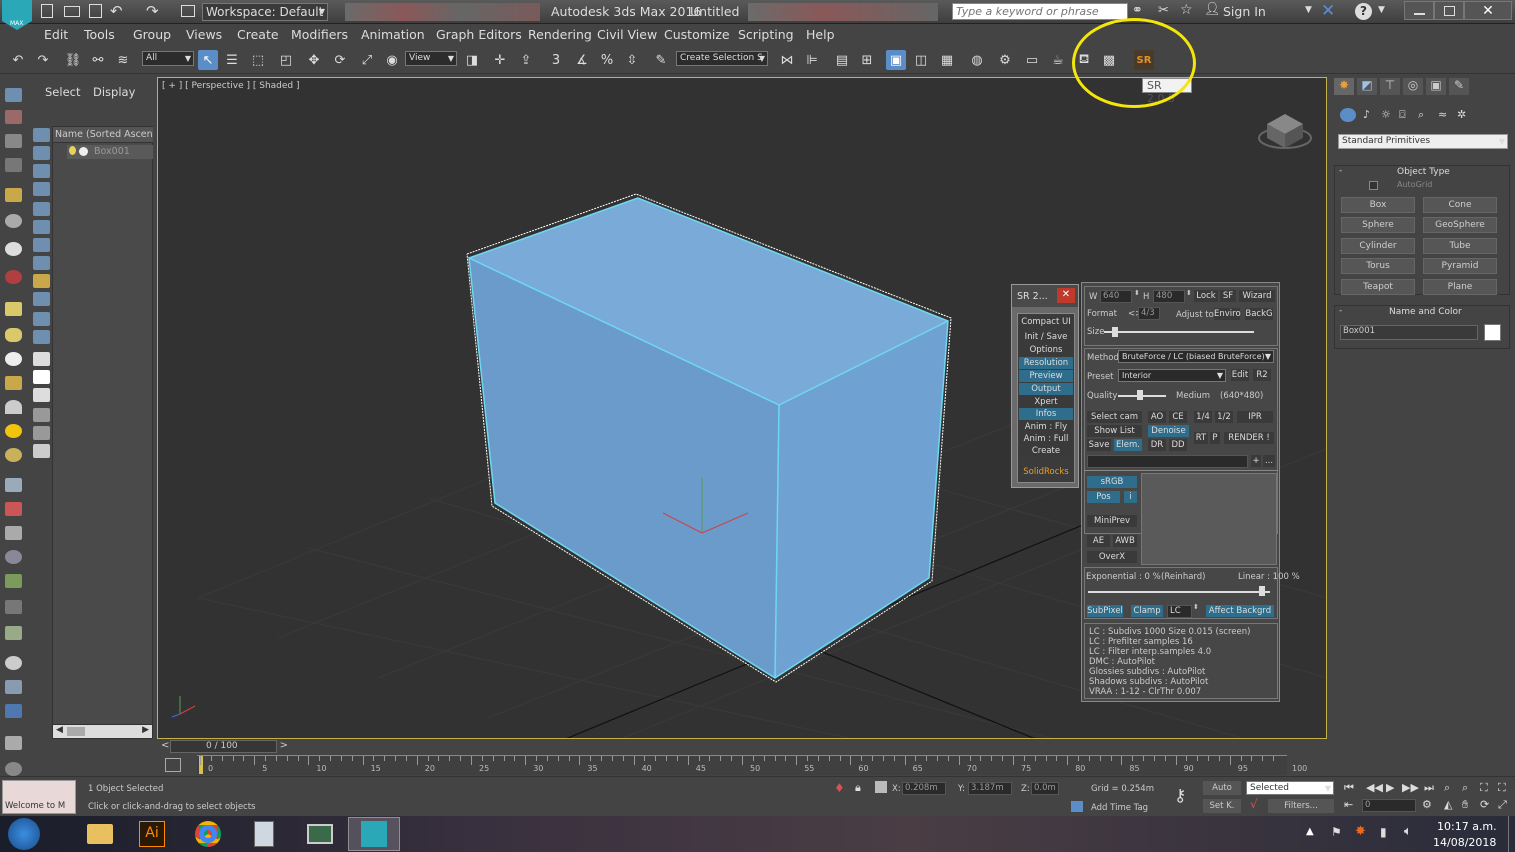 The width and height of the screenshot is (1515, 852). Describe the element at coordinates (1105, 611) in the screenshot. I see `sr-subpixel-button: SubPixel` at that location.